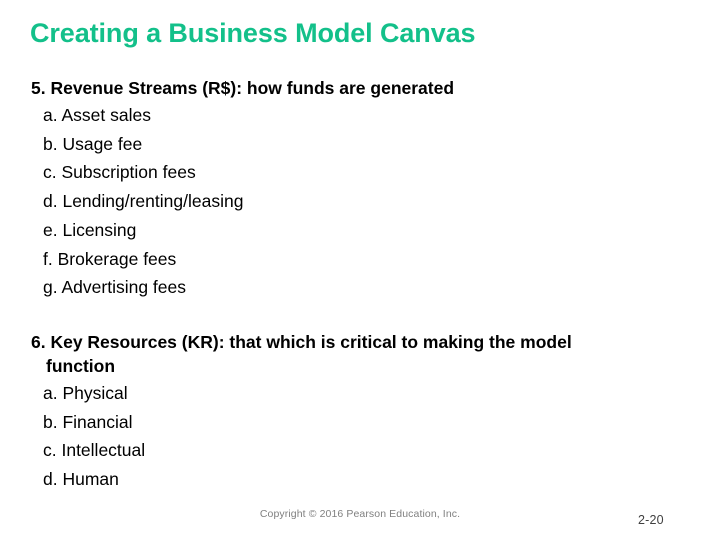 The height and width of the screenshot is (540, 720). Describe the element at coordinates (360, 514) in the screenshot. I see `copyright-notice: Copyright © 2016 Pearson Education, Inc.` at that location.